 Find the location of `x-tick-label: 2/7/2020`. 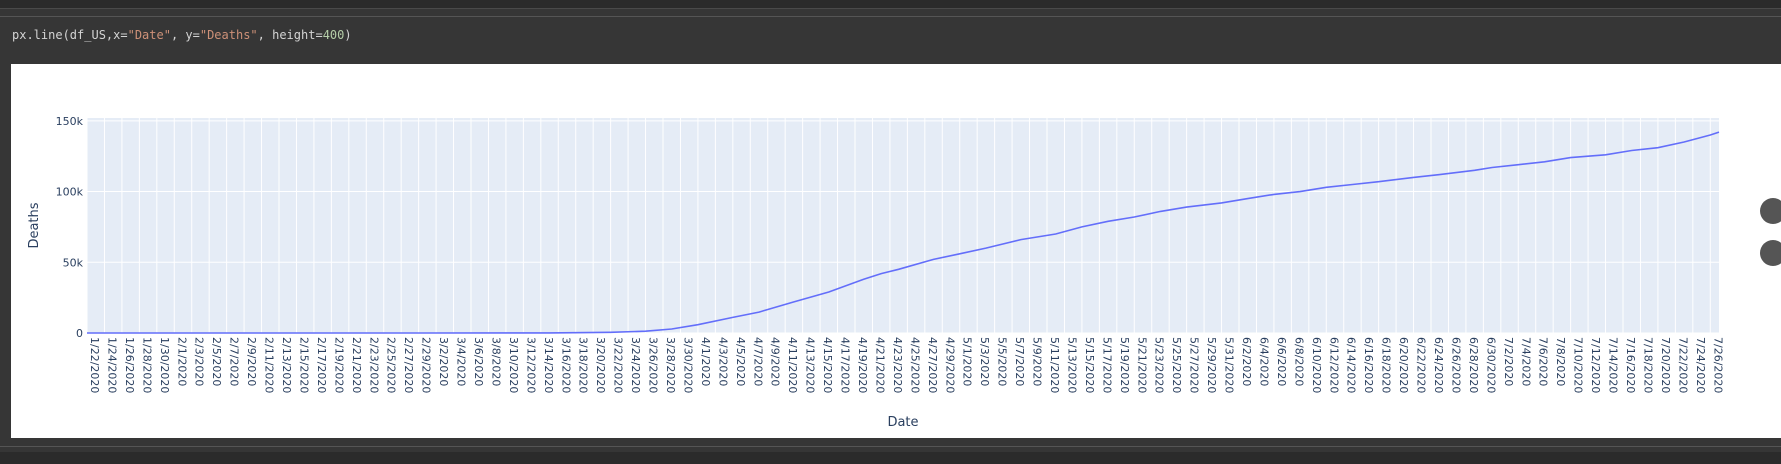

x-tick-label: 2/7/2020 is located at coordinates (234, 361).